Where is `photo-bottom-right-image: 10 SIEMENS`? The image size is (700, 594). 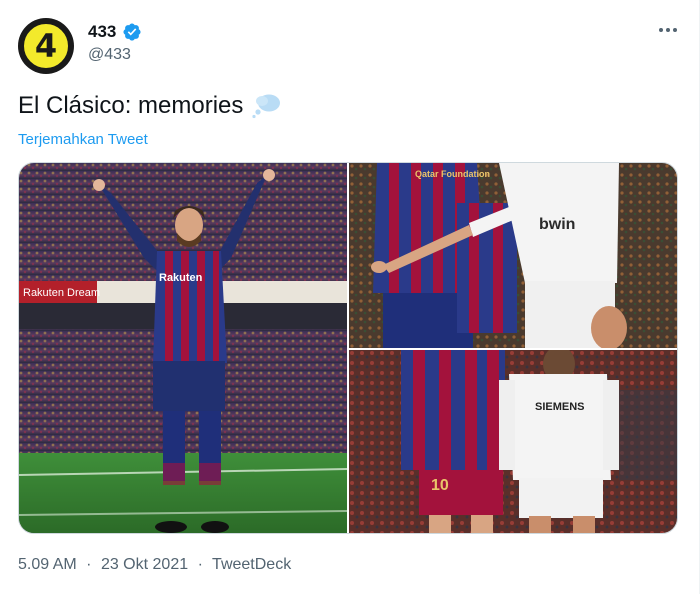 photo-bottom-right-image: 10 SIEMENS is located at coordinates (513, 441).